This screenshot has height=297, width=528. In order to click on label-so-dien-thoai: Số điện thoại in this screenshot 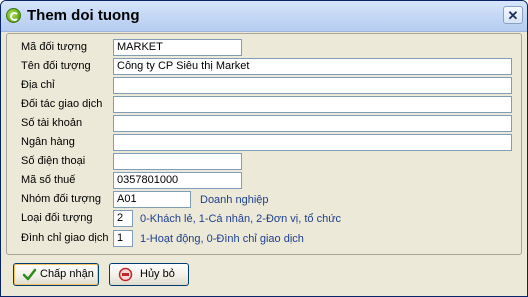, I will do `click(53, 161)`.